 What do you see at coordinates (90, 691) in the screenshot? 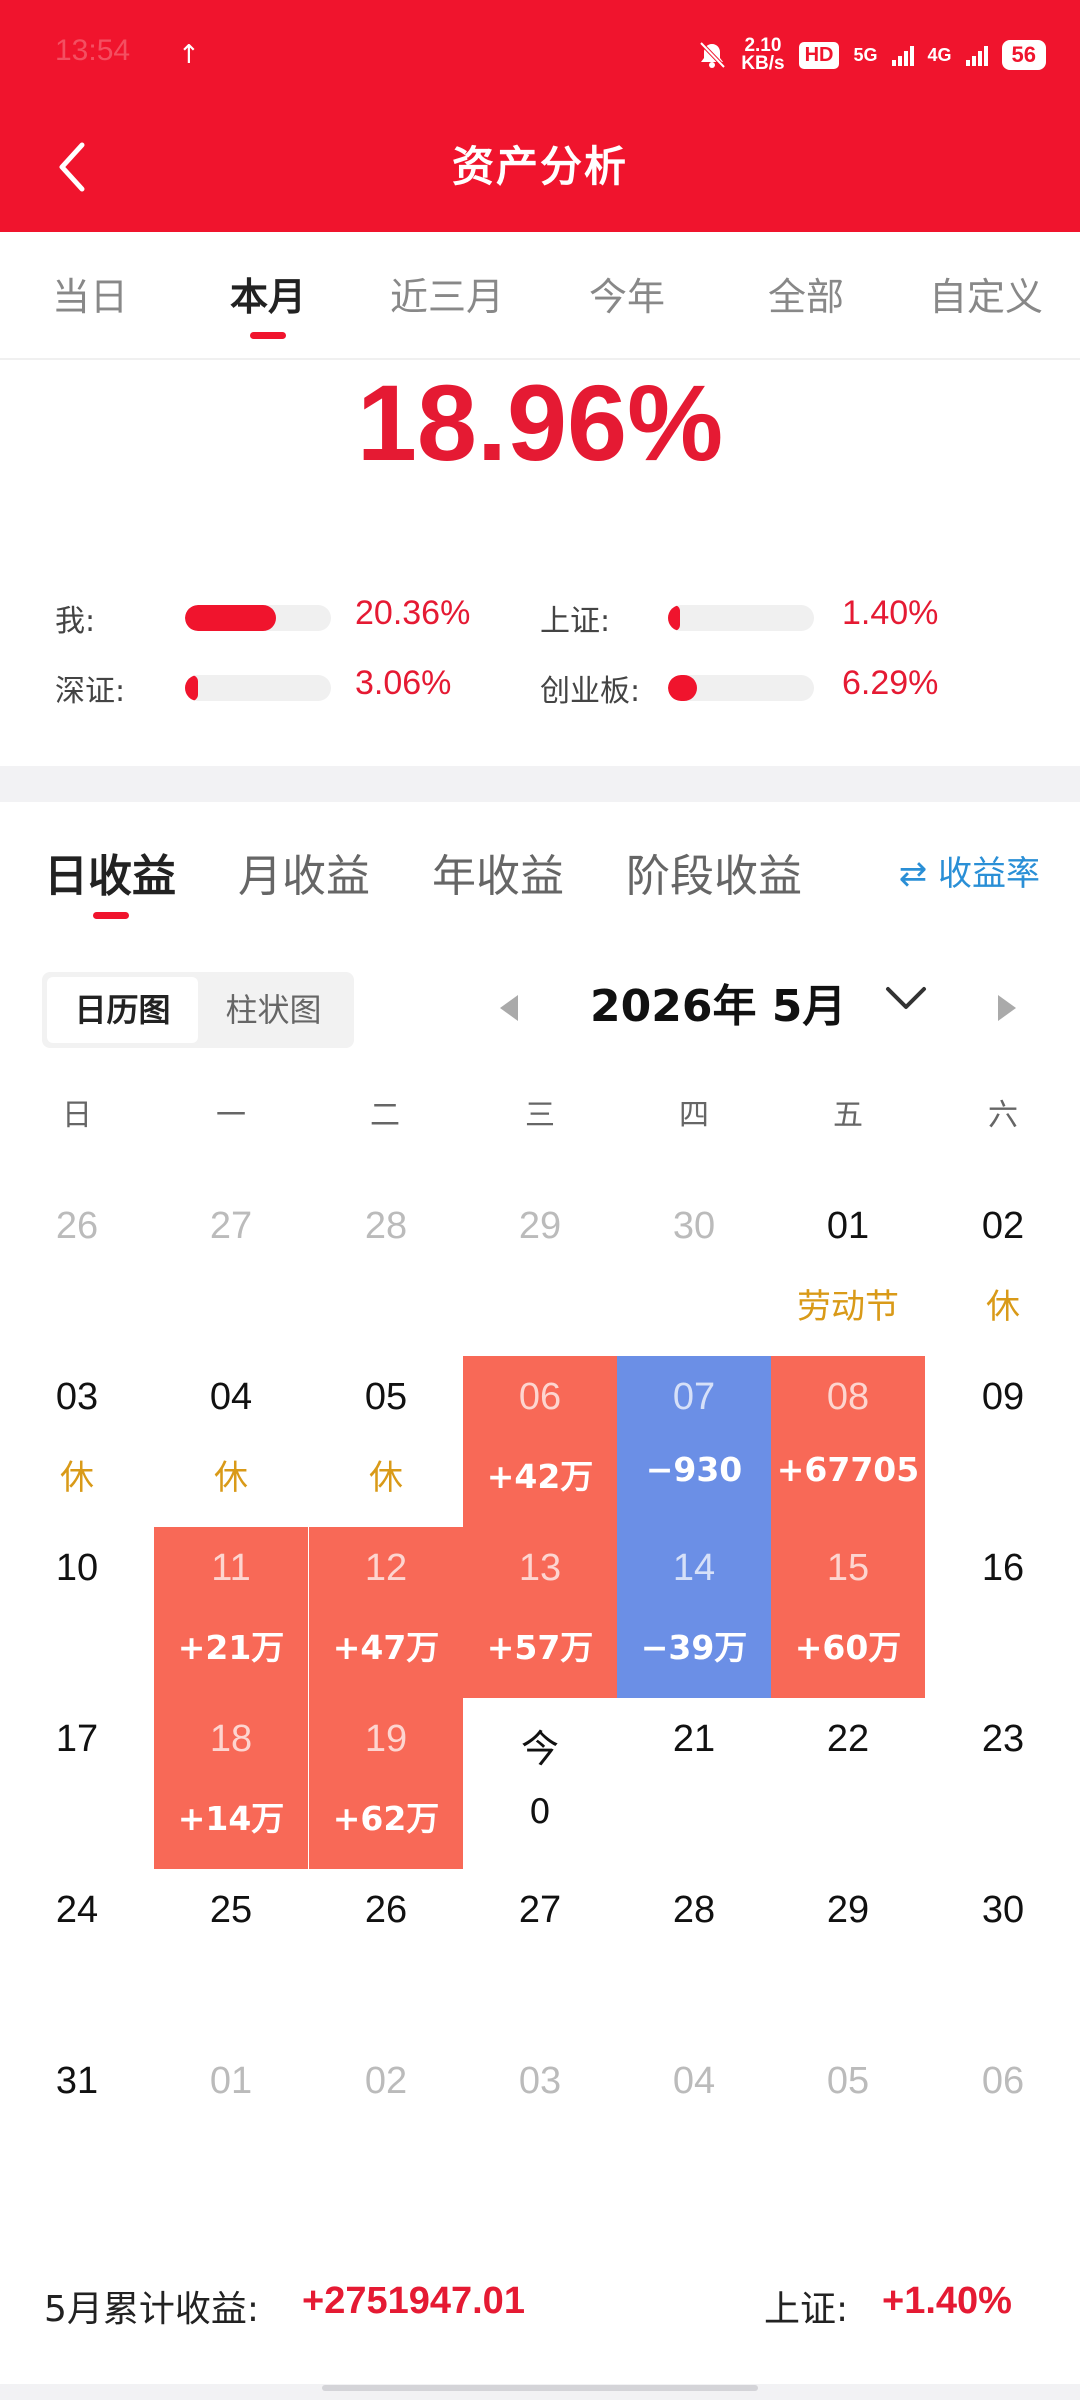
I see `compare-label: 深证:` at bounding box center [90, 691].